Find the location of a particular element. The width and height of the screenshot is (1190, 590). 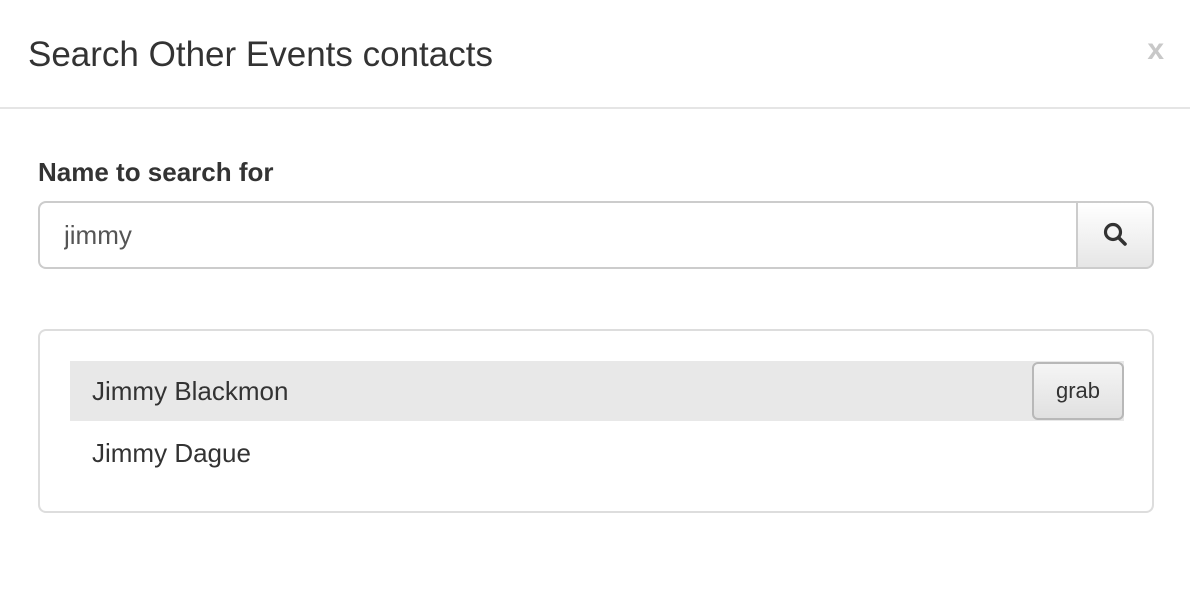

result-row: Jimmy Dague is located at coordinates (597, 453).